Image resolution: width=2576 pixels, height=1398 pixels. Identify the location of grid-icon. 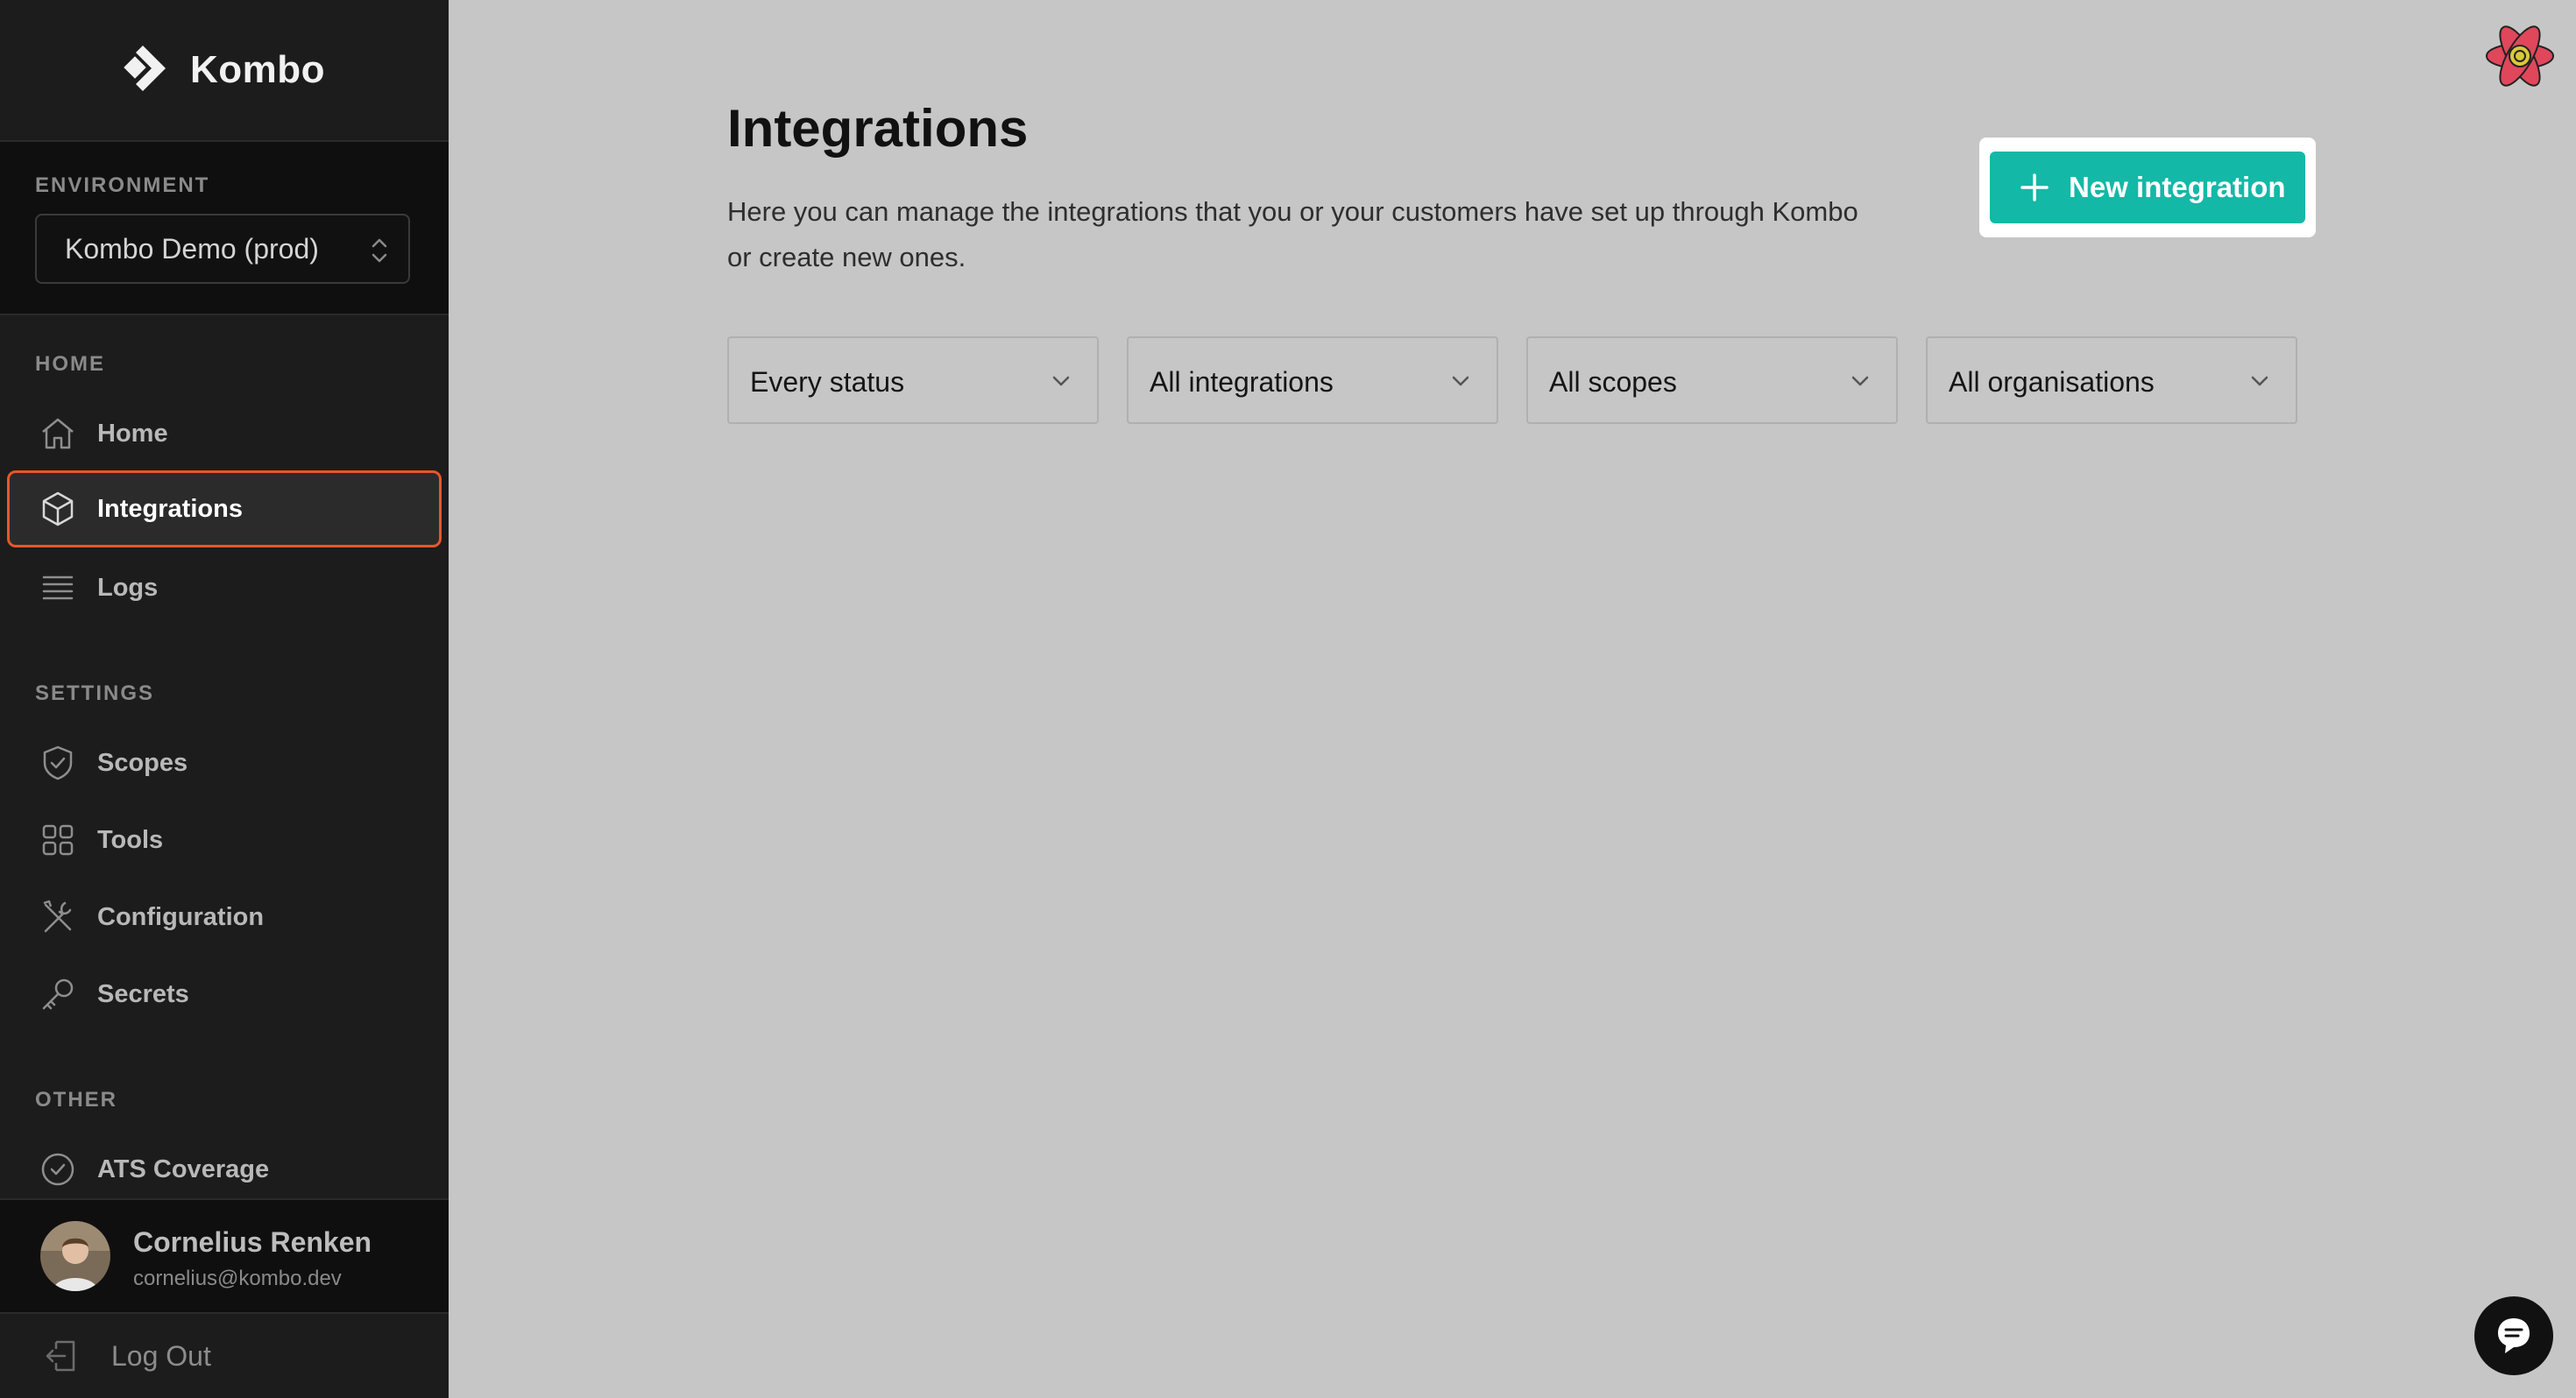
(58, 840).